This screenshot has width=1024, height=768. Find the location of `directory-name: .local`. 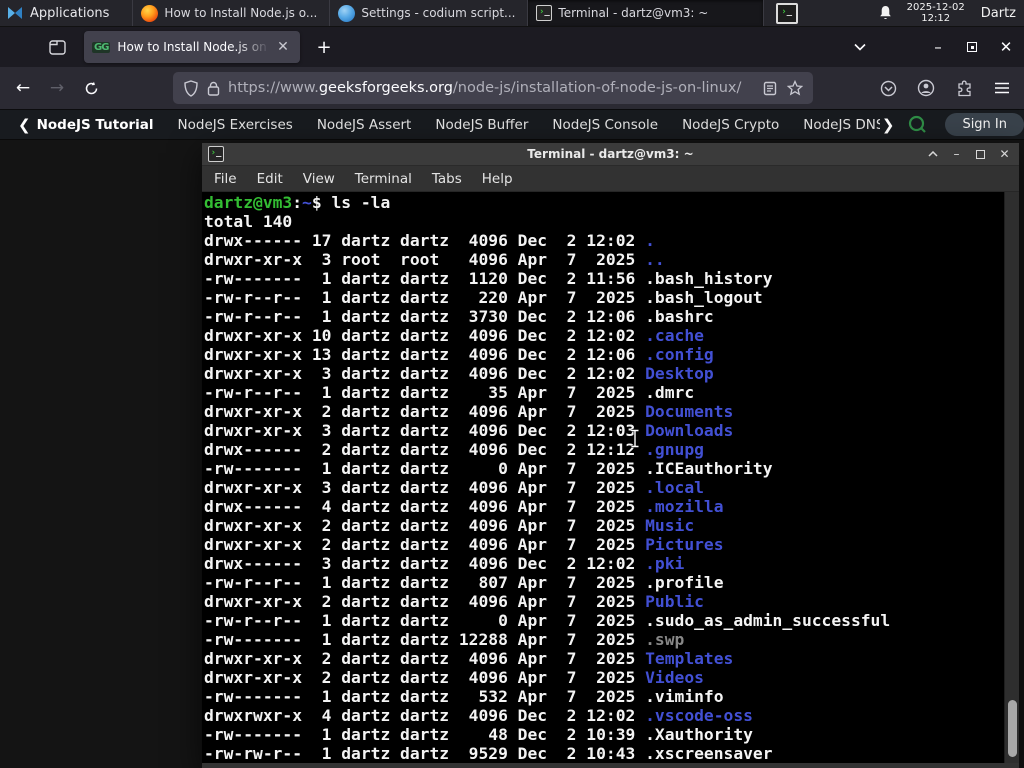

directory-name: .local is located at coordinates (674, 487).